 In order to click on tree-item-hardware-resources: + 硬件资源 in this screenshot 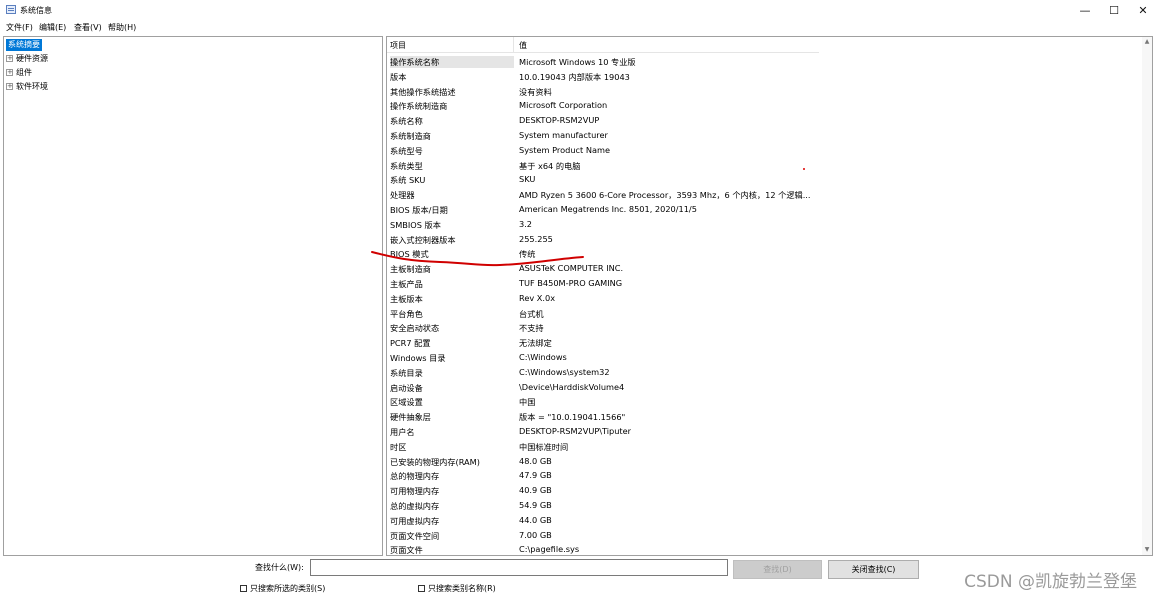, I will do `click(27, 59)`.